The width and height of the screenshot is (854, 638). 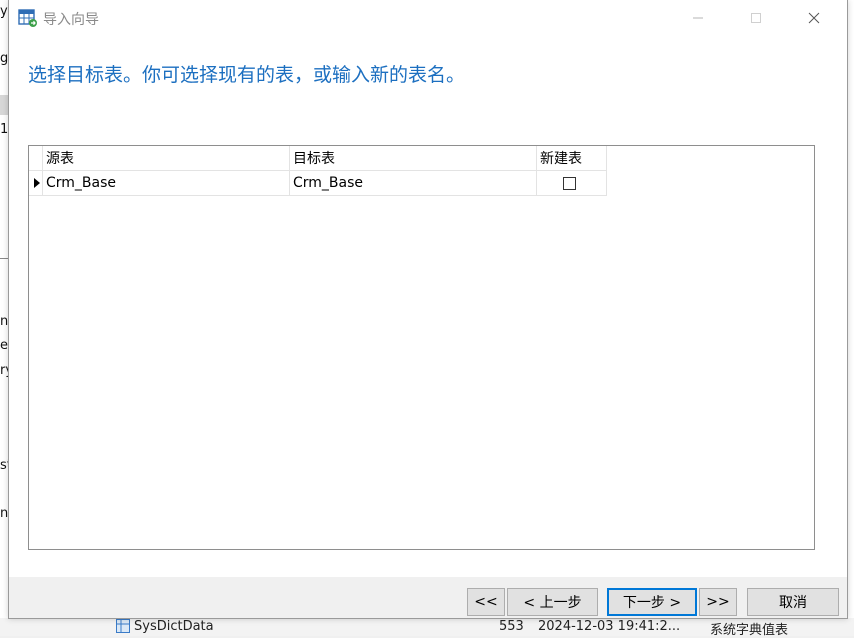 What do you see at coordinates (4, 258) in the screenshot?
I see `background-divider` at bounding box center [4, 258].